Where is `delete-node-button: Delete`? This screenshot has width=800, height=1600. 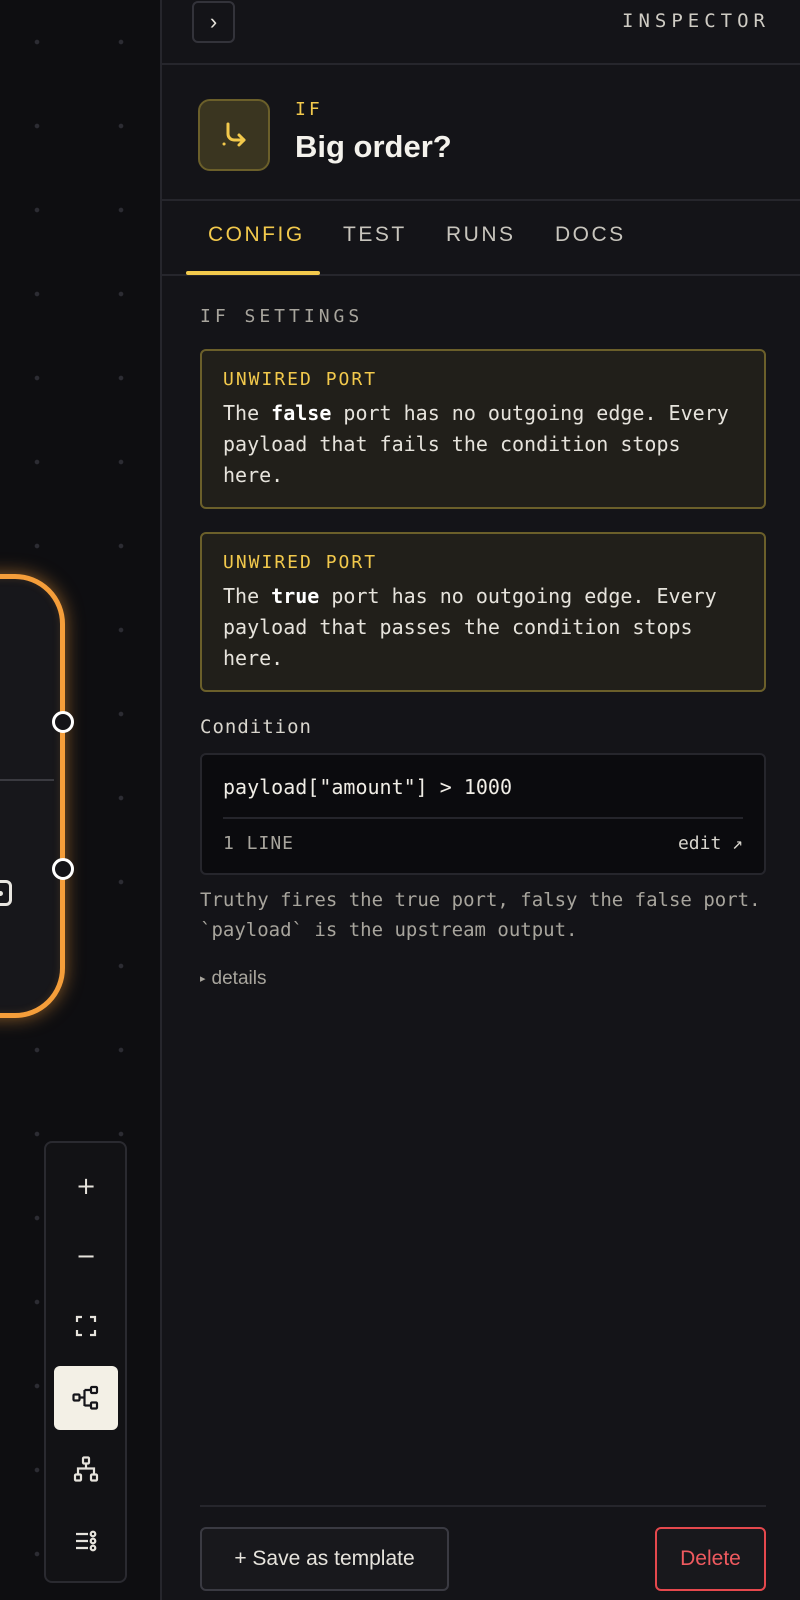
delete-node-button: Delete is located at coordinates (710, 1559).